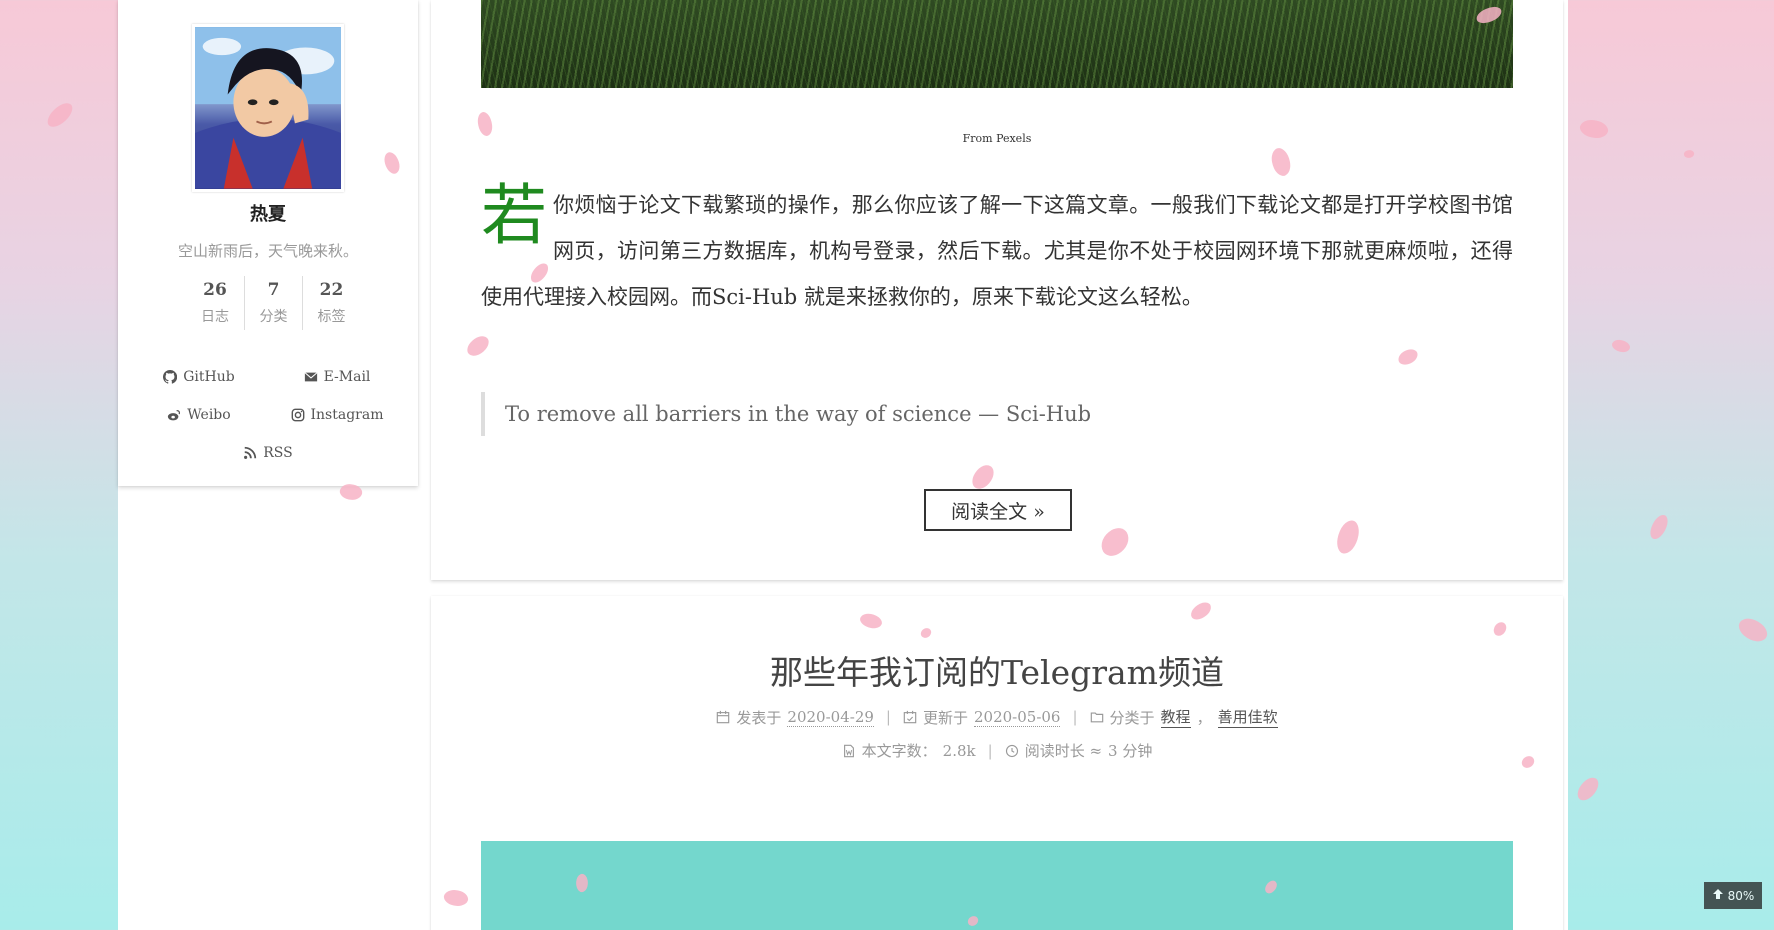 Image resolution: width=1774 pixels, height=930 pixels. Describe the element at coordinates (215, 317) in the screenshot. I see `state-label: 日志` at that location.